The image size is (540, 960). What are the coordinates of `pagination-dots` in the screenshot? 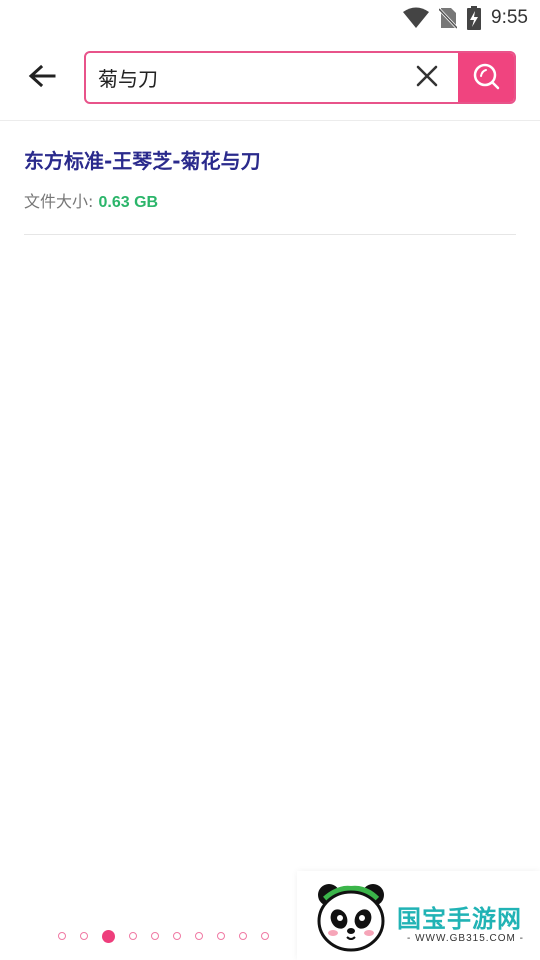 It's located at (163, 936).